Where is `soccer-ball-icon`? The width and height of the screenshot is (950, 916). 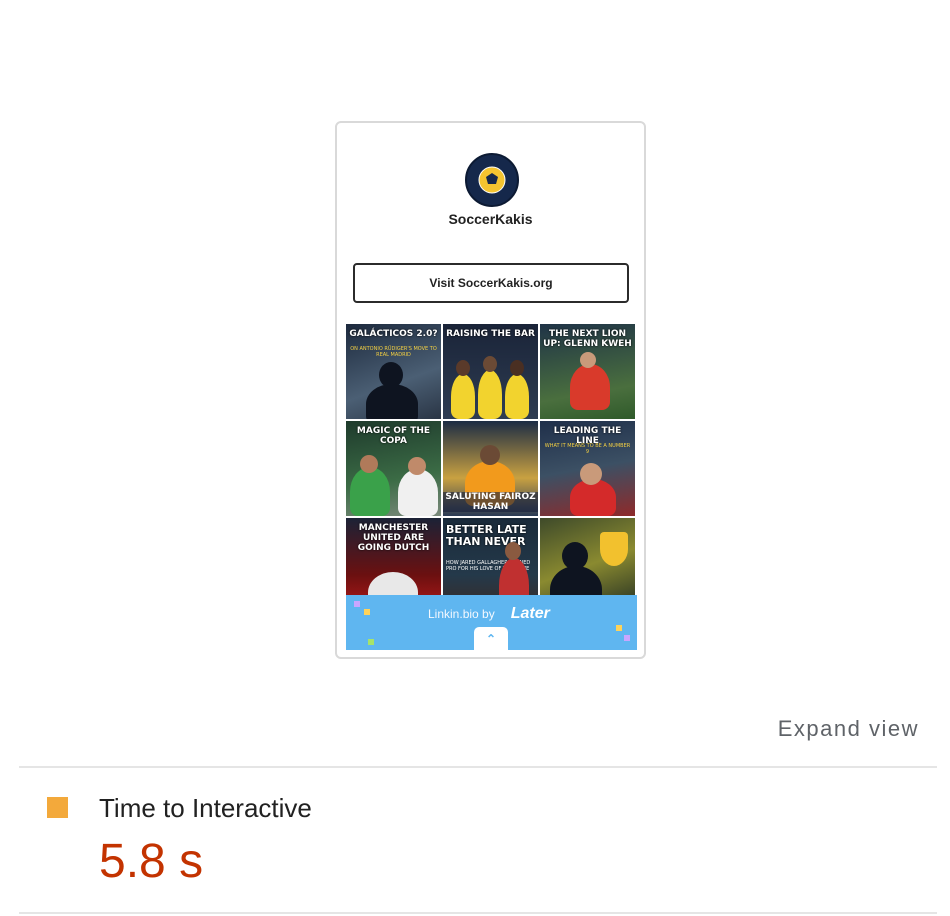 soccer-ball-icon is located at coordinates (492, 180).